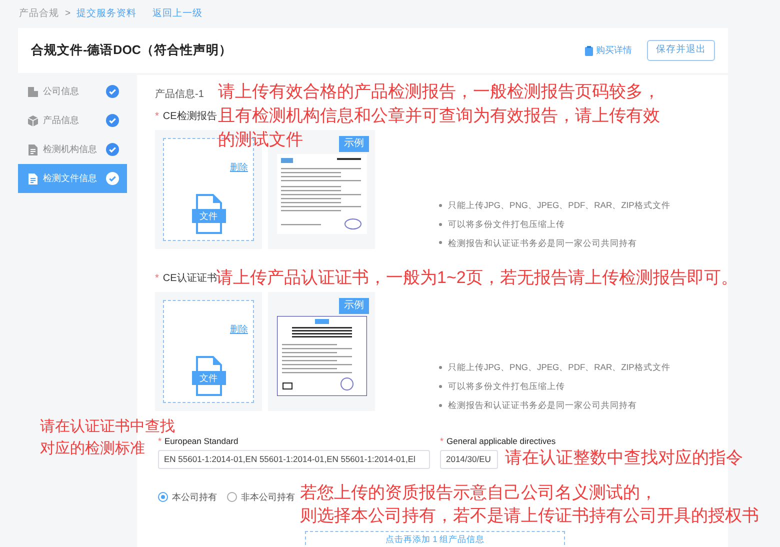 The image size is (780, 547). I want to click on text-field: 2014/30/EU, so click(469, 459).